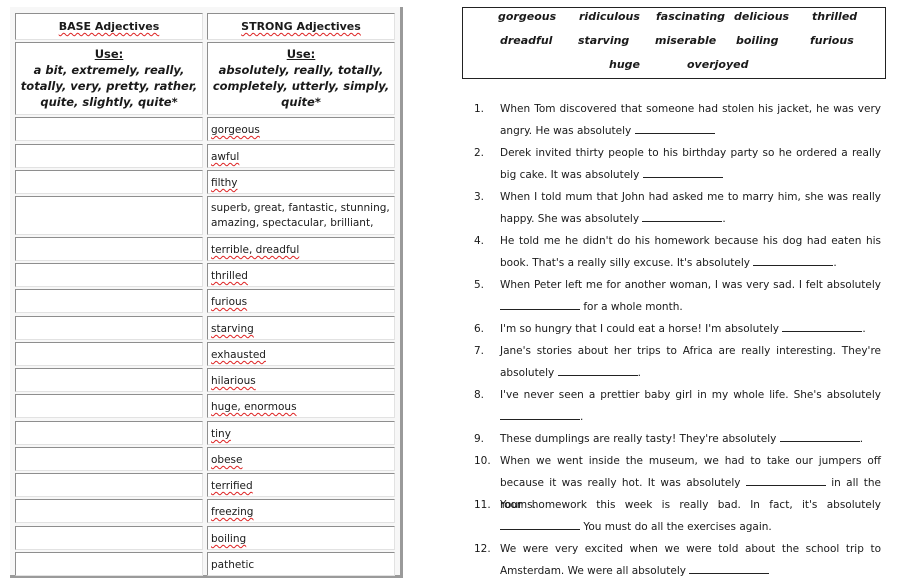 The height and width of the screenshot is (588, 897). Describe the element at coordinates (301, 182) in the screenshot. I see `strong-cell: filthy` at that location.